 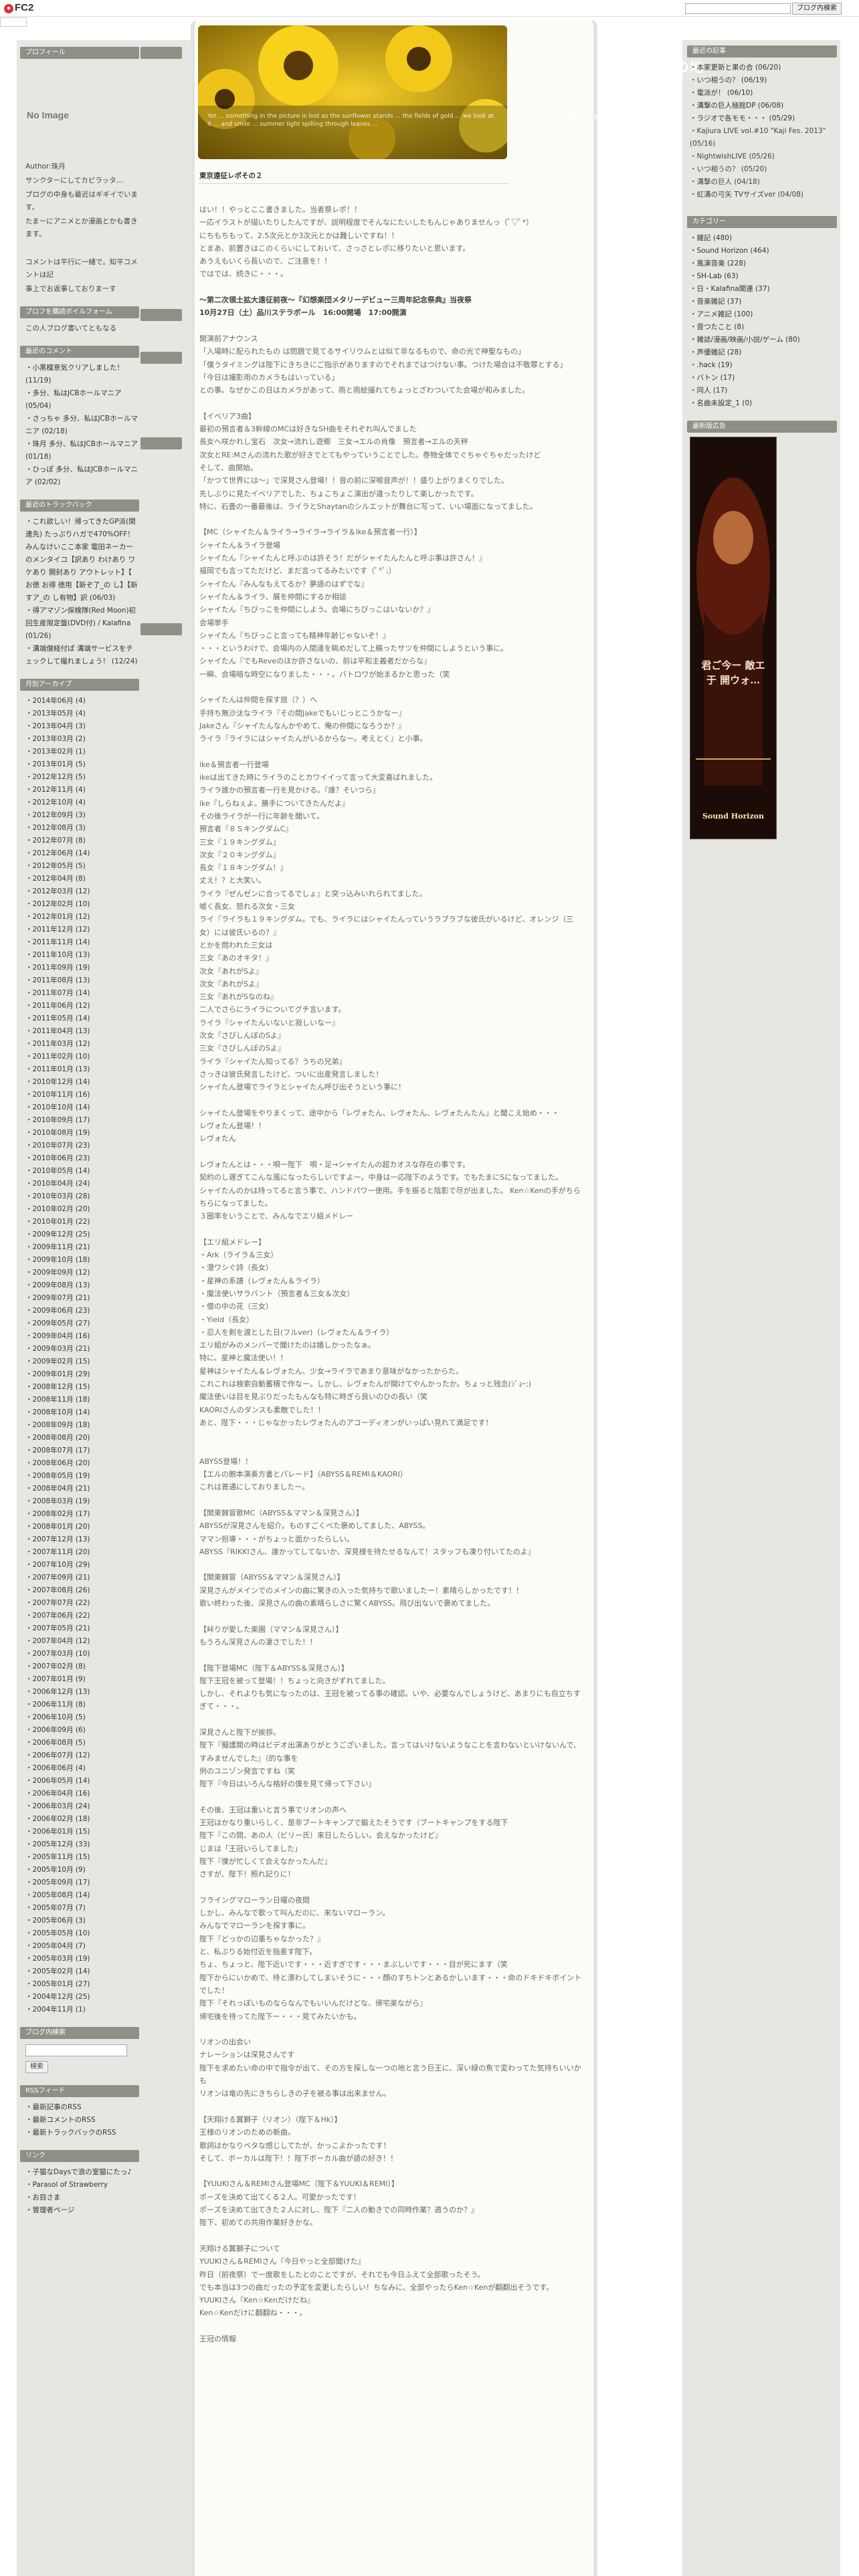 I want to click on blog-search-input, so click(x=76, y=2050).